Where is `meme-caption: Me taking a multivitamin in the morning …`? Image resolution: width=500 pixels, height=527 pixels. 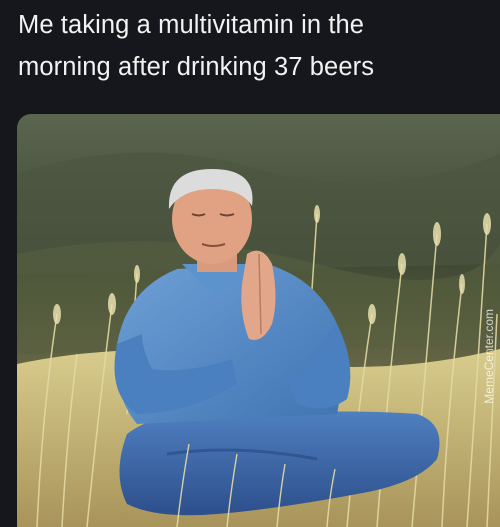 meme-caption: Me taking a multivitamin in the morning … is located at coordinates (253, 46).